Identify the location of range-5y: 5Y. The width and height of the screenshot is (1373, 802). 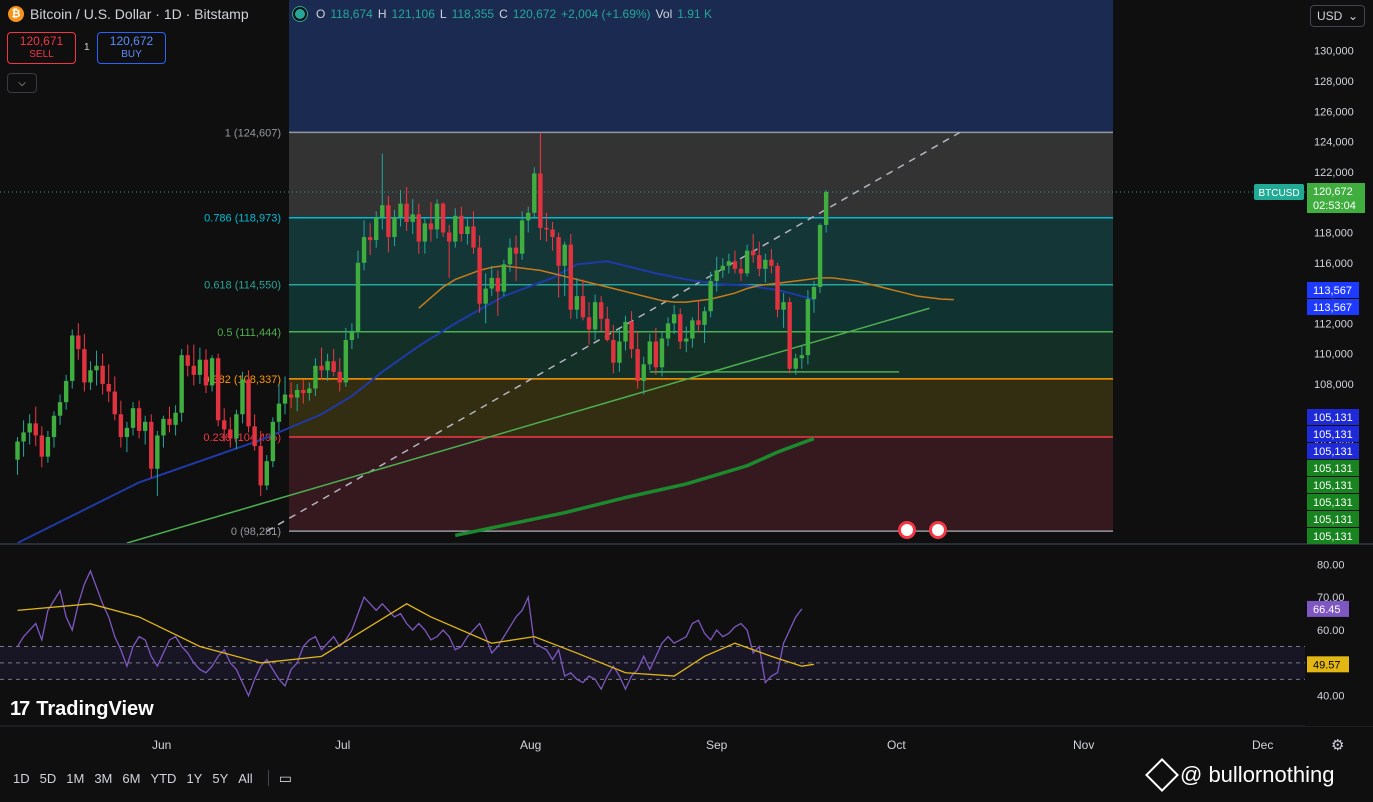
(220, 778).